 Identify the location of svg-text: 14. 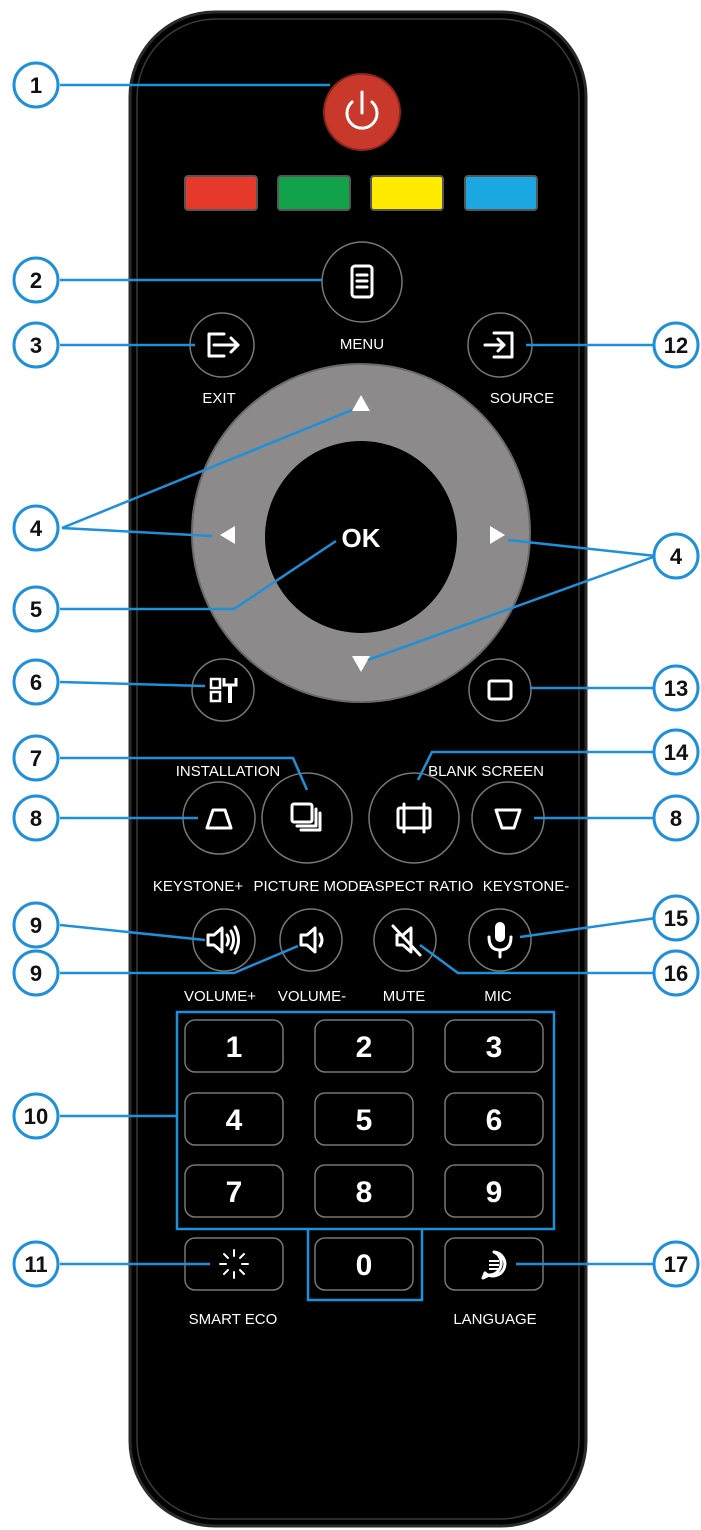
(676, 752).